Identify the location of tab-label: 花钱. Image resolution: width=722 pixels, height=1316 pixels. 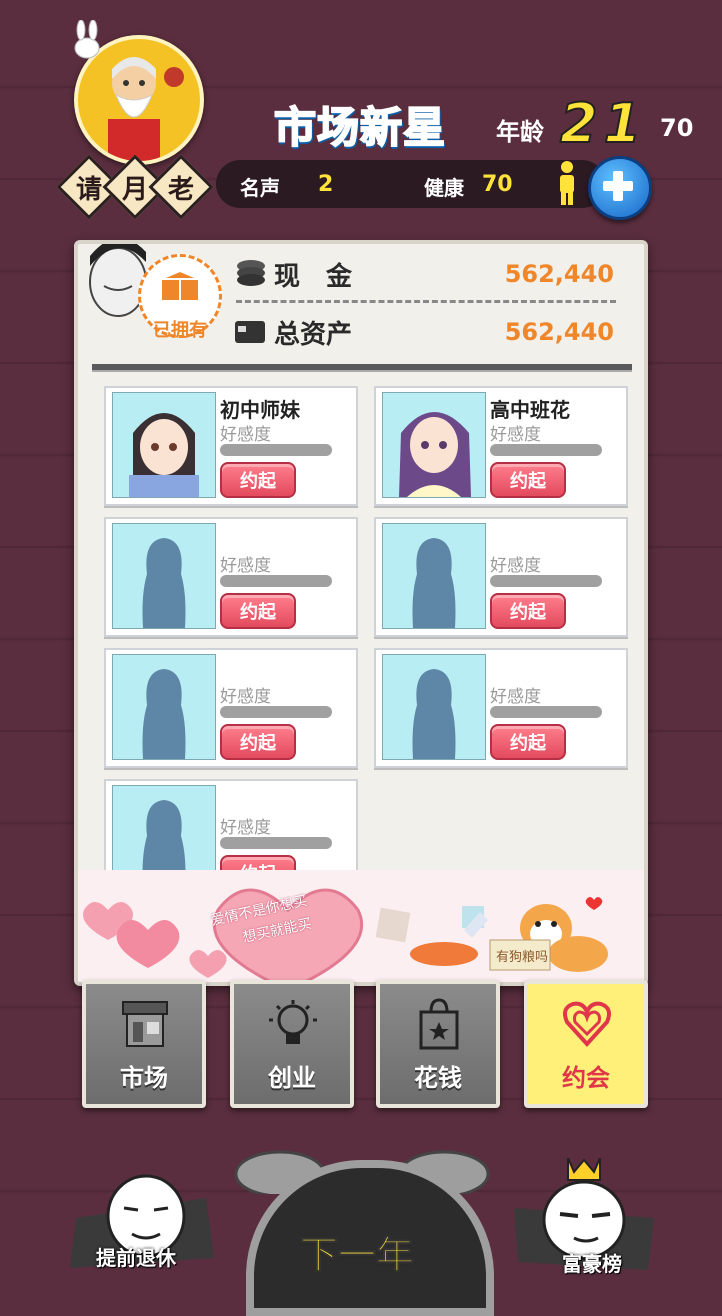
(438, 1078).